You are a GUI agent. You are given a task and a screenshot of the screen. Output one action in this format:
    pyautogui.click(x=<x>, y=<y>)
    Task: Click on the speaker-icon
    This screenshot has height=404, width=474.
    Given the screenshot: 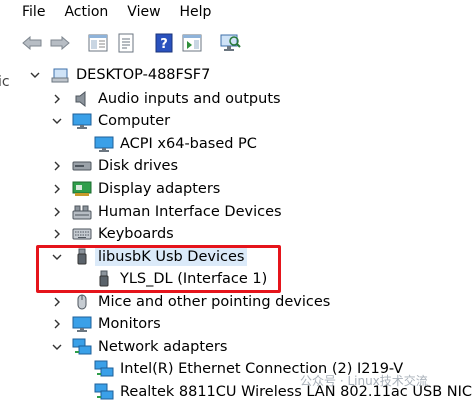 What is the action you would take?
    pyautogui.click(x=82, y=99)
    